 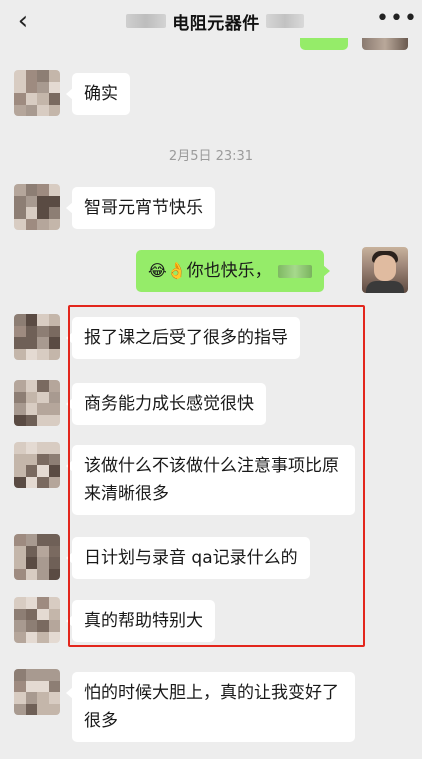 I want to click on my-avatar, so click(x=385, y=270).